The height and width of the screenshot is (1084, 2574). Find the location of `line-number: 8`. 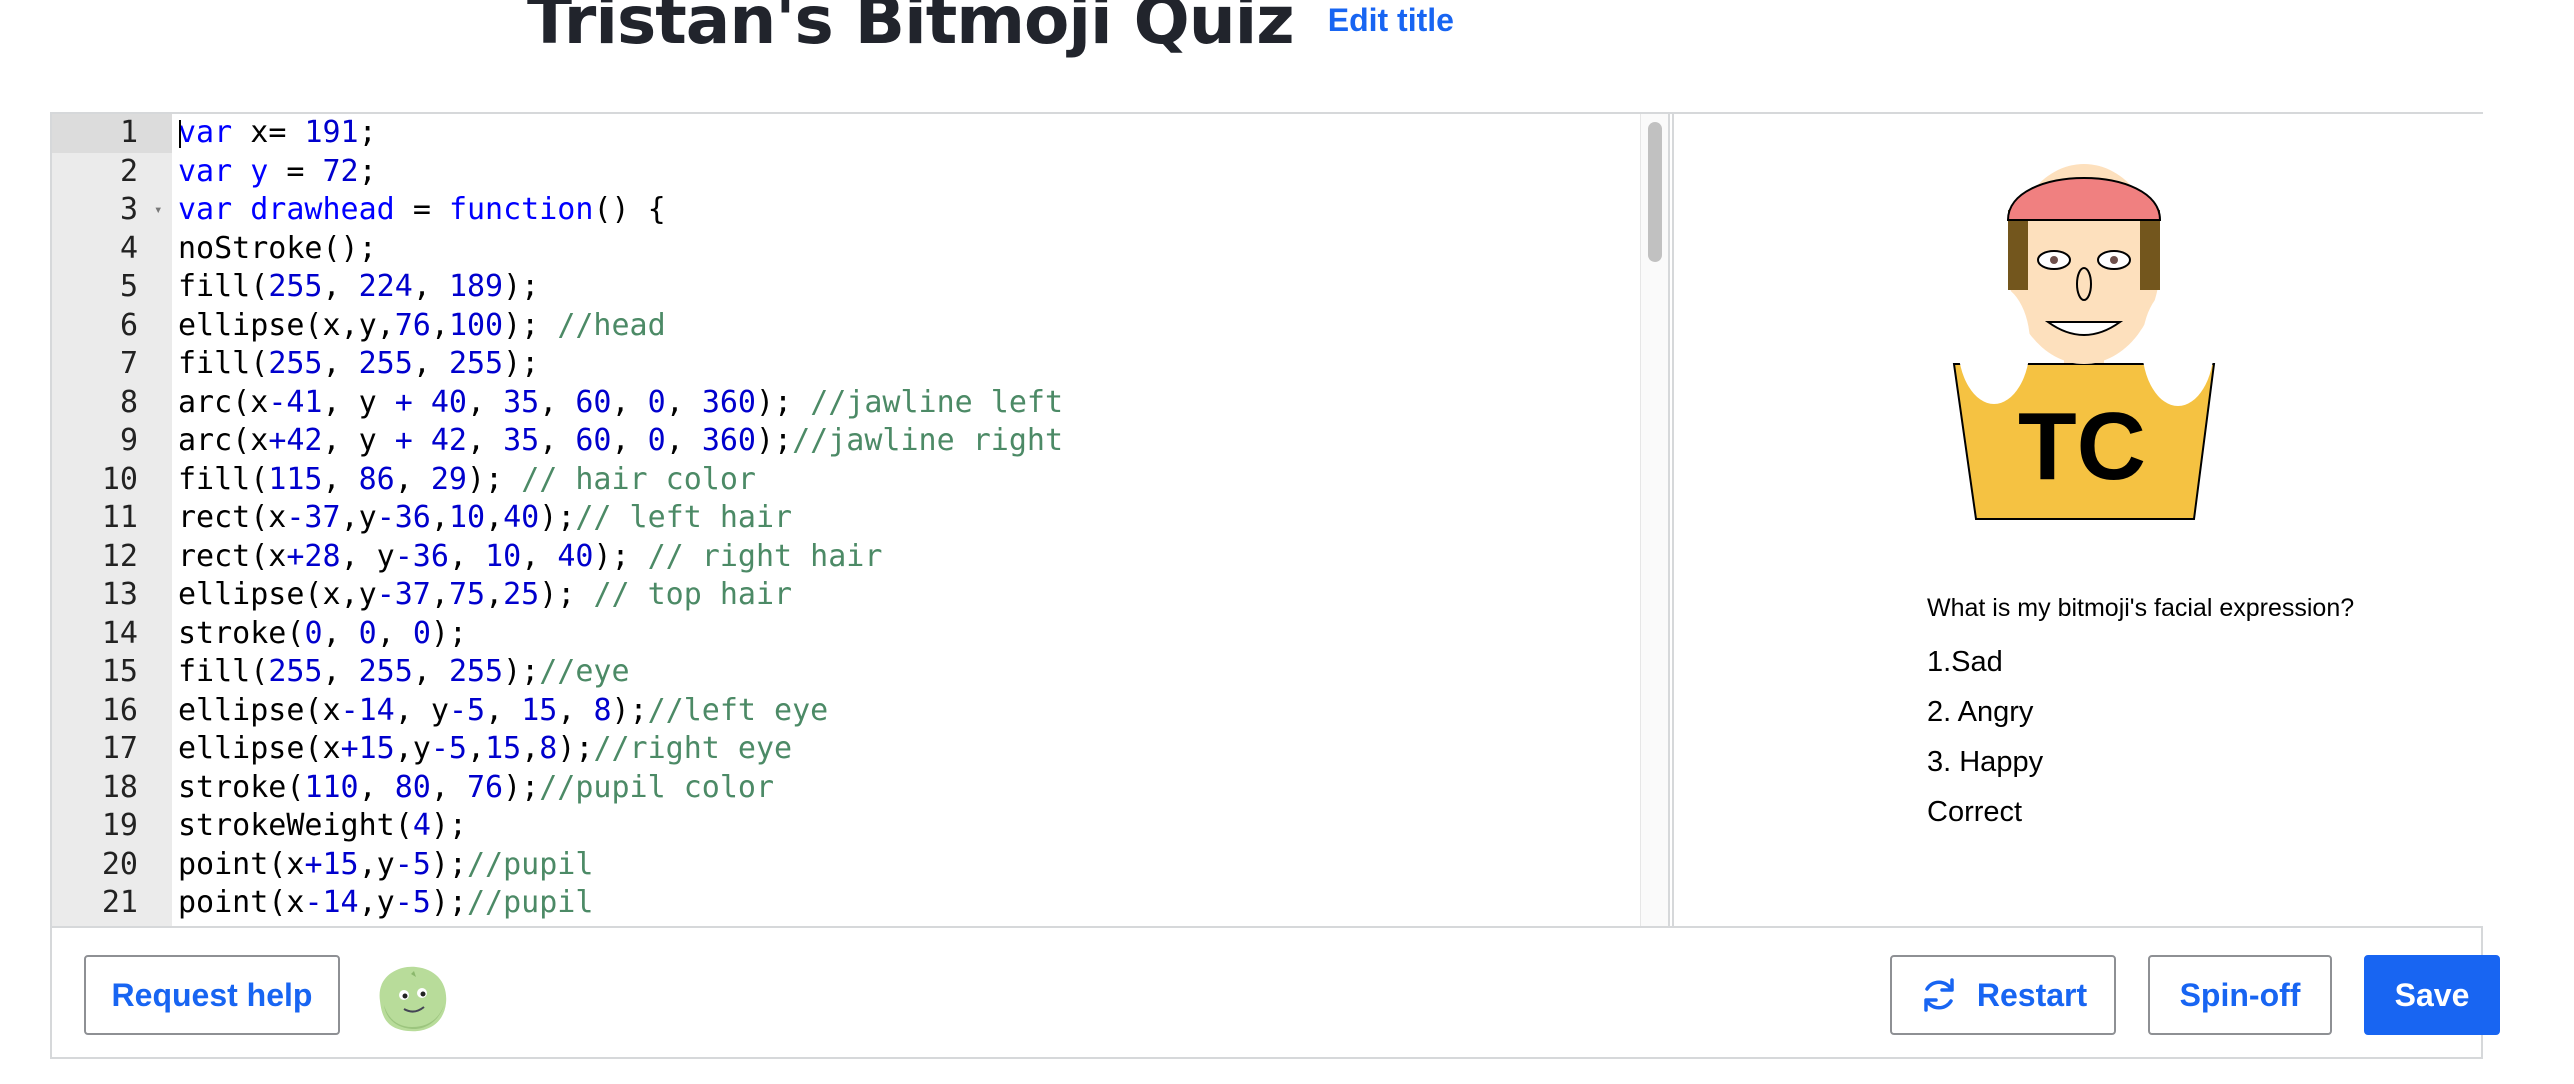

line-number: 8 is located at coordinates (128, 402).